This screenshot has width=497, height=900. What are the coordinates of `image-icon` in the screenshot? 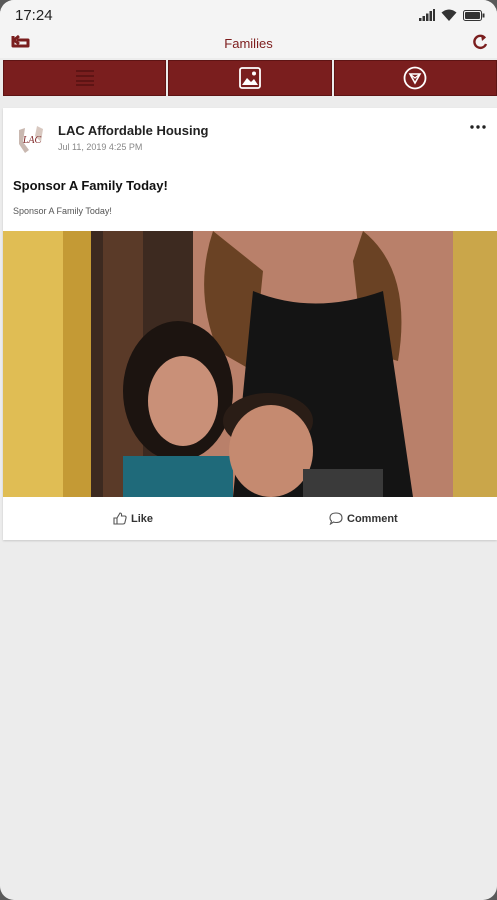 It's located at (250, 78).